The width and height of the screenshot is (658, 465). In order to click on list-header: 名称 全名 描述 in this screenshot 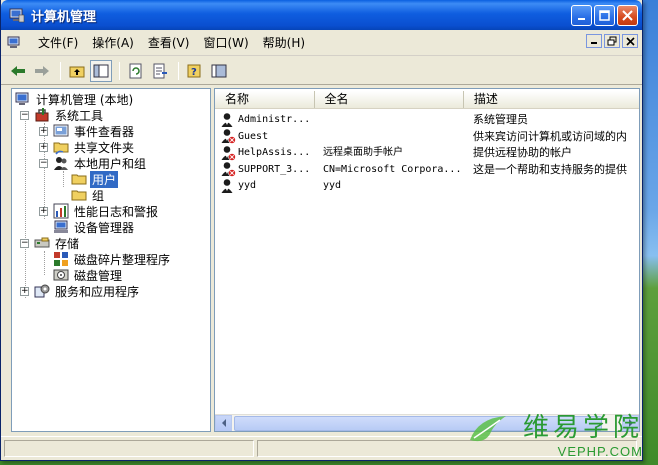, I will do `click(427, 100)`.